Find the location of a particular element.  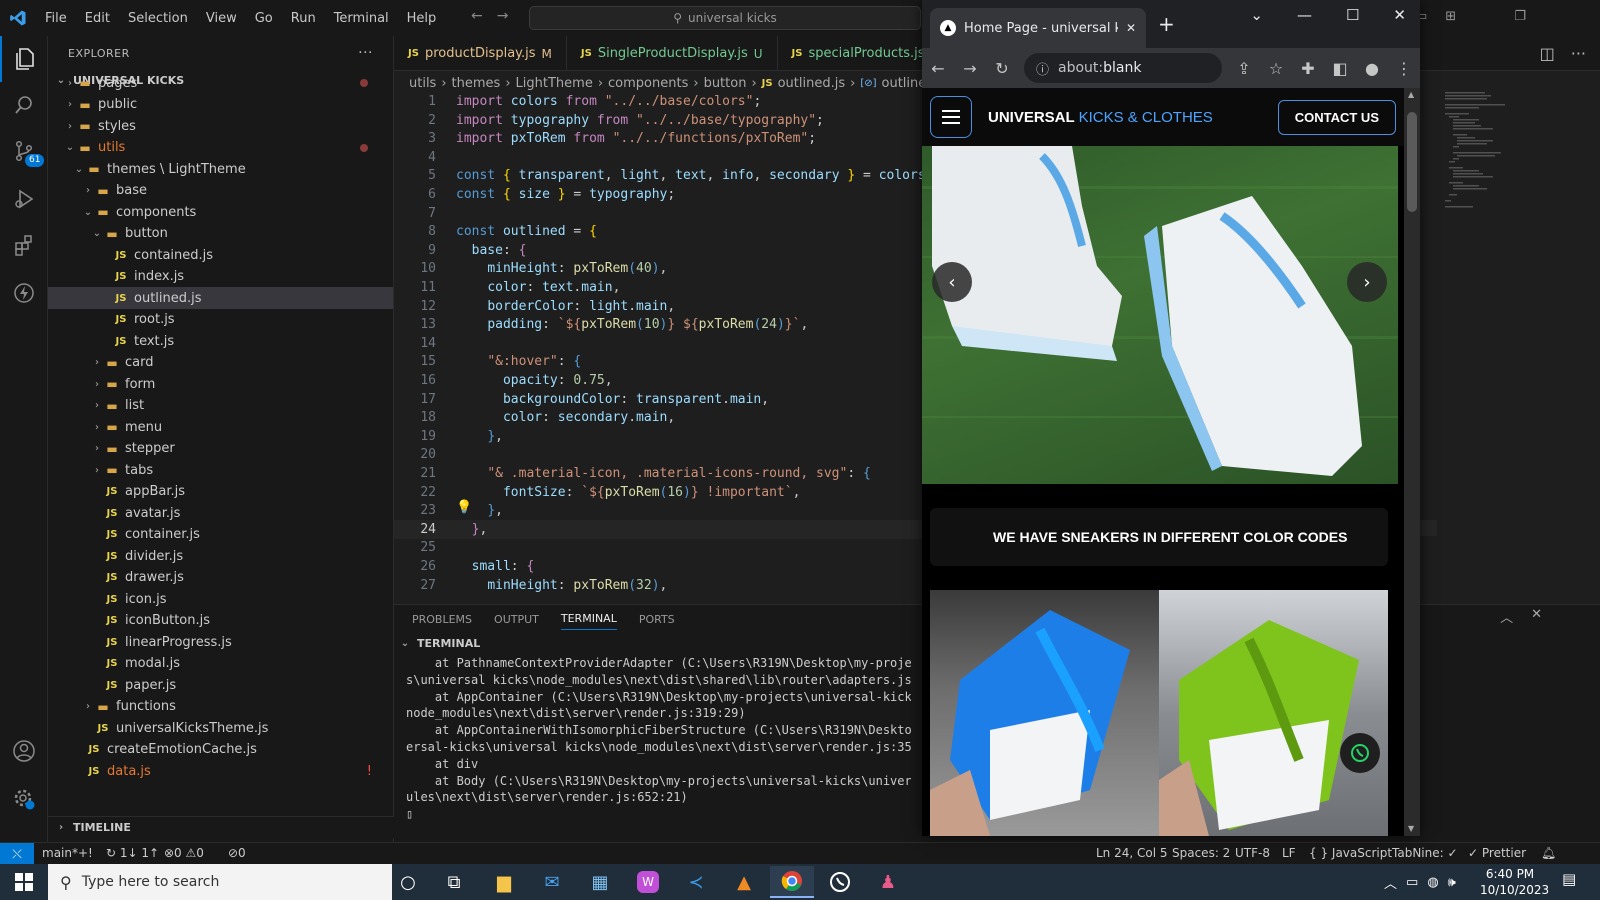

store-icon: ▦ is located at coordinates (600, 882).